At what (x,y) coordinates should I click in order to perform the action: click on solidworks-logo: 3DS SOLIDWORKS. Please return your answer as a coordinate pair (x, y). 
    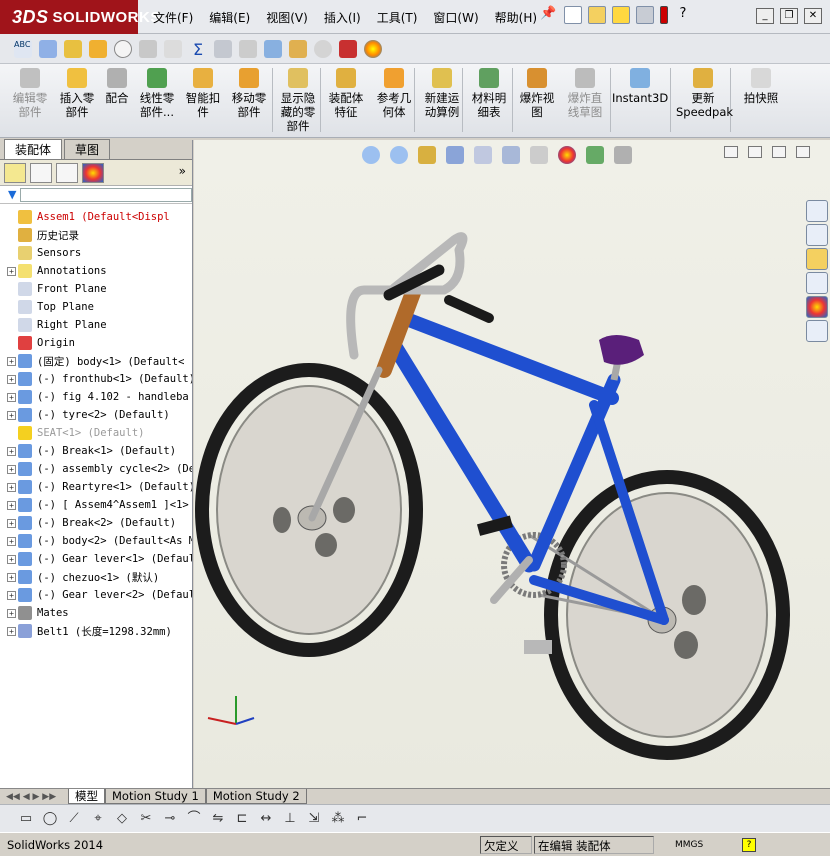
    Looking at the image, I should click on (80, 17).